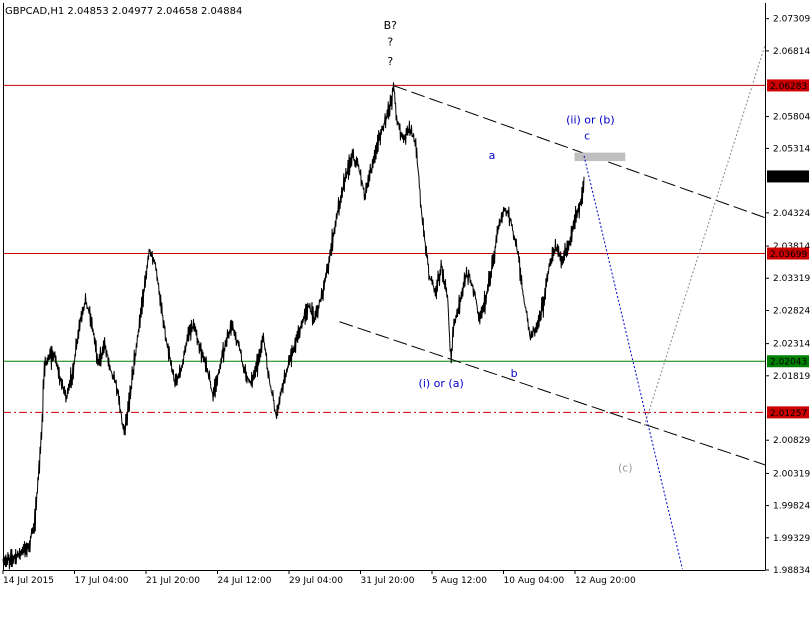  Describe the element at coordinates (791, 474) in the screenshot. I see `y-tick-label-11: 2.00319` at that location.